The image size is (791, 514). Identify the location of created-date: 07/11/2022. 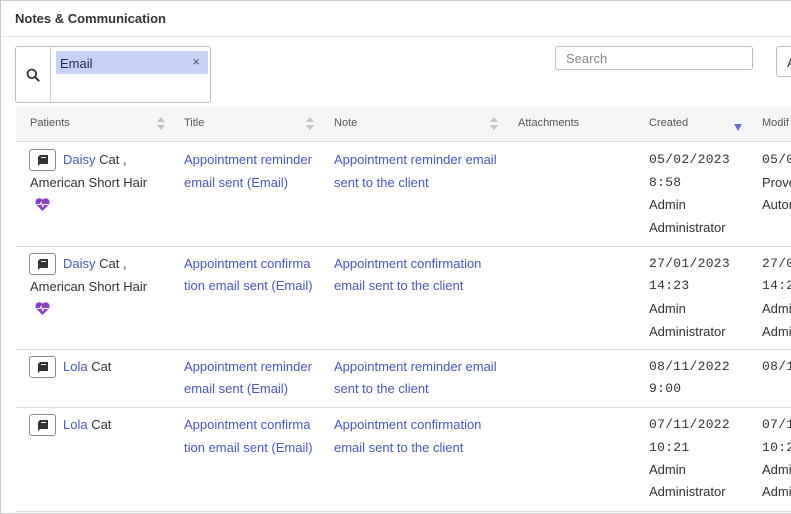
(690, 424).